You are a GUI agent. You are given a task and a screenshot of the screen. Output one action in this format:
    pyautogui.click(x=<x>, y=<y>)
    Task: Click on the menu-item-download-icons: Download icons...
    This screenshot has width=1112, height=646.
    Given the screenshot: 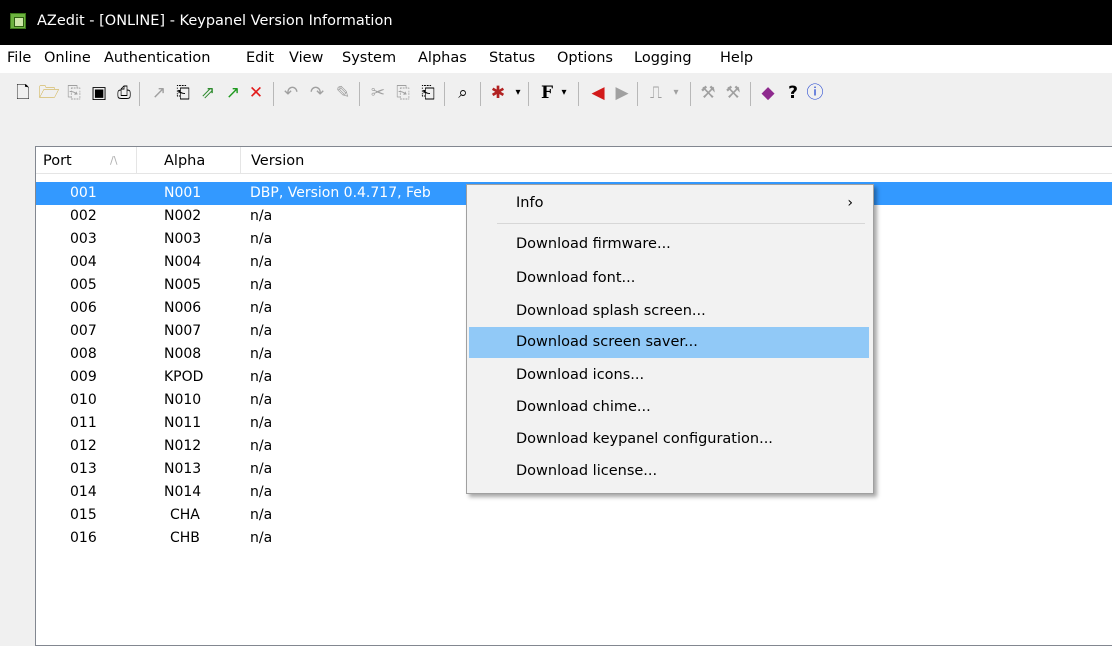 What is the action you would take?
    pyautogui.click(x=669, y=375)
    